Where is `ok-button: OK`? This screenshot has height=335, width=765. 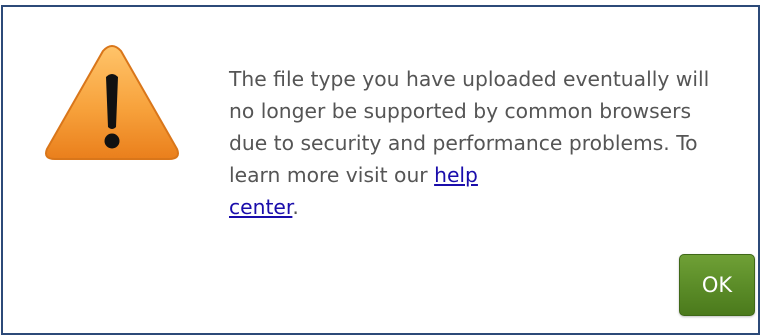
ok-button: OK is located at coordinates (717, 285).